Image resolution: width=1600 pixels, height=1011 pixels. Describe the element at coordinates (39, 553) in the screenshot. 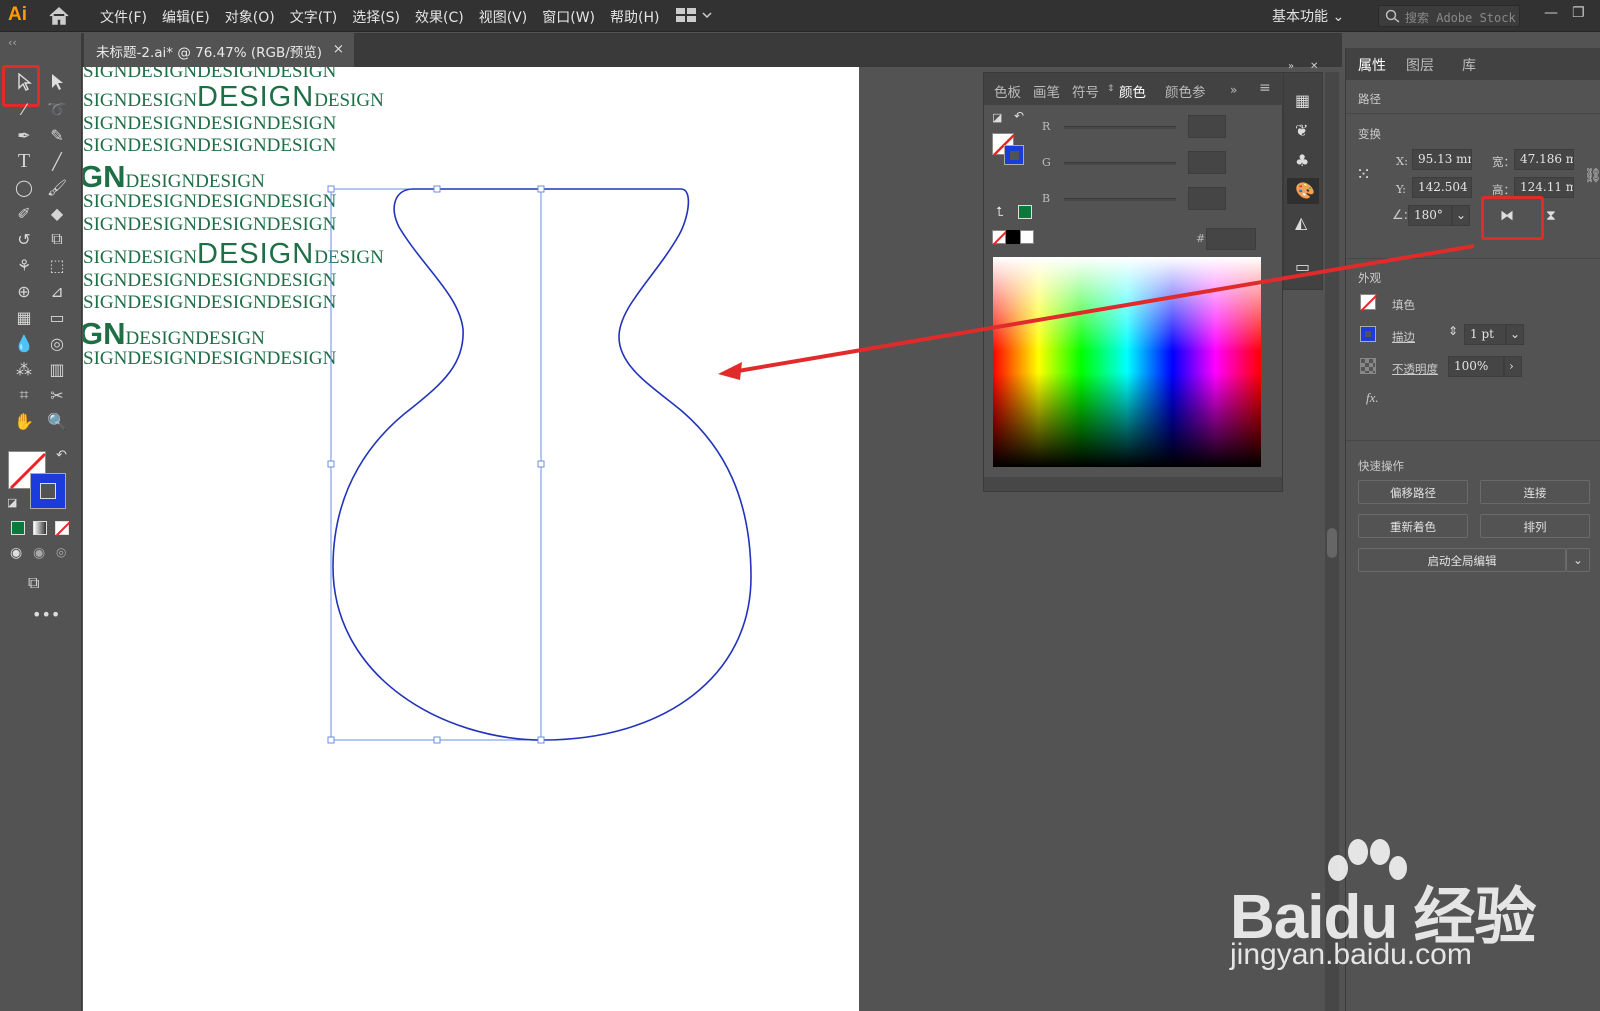

I see `draw-behind-icon: ◉` at that location.